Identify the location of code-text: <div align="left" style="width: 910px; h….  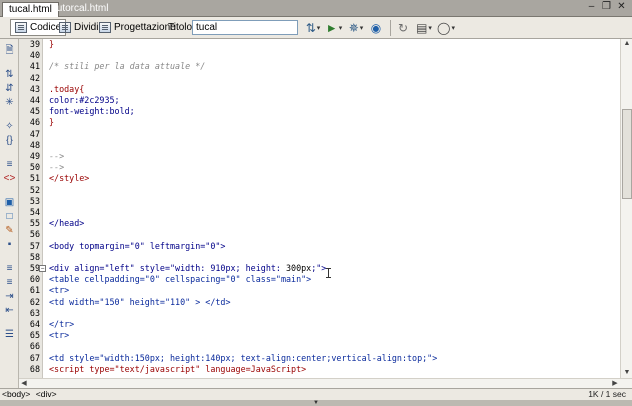
(187, 268).